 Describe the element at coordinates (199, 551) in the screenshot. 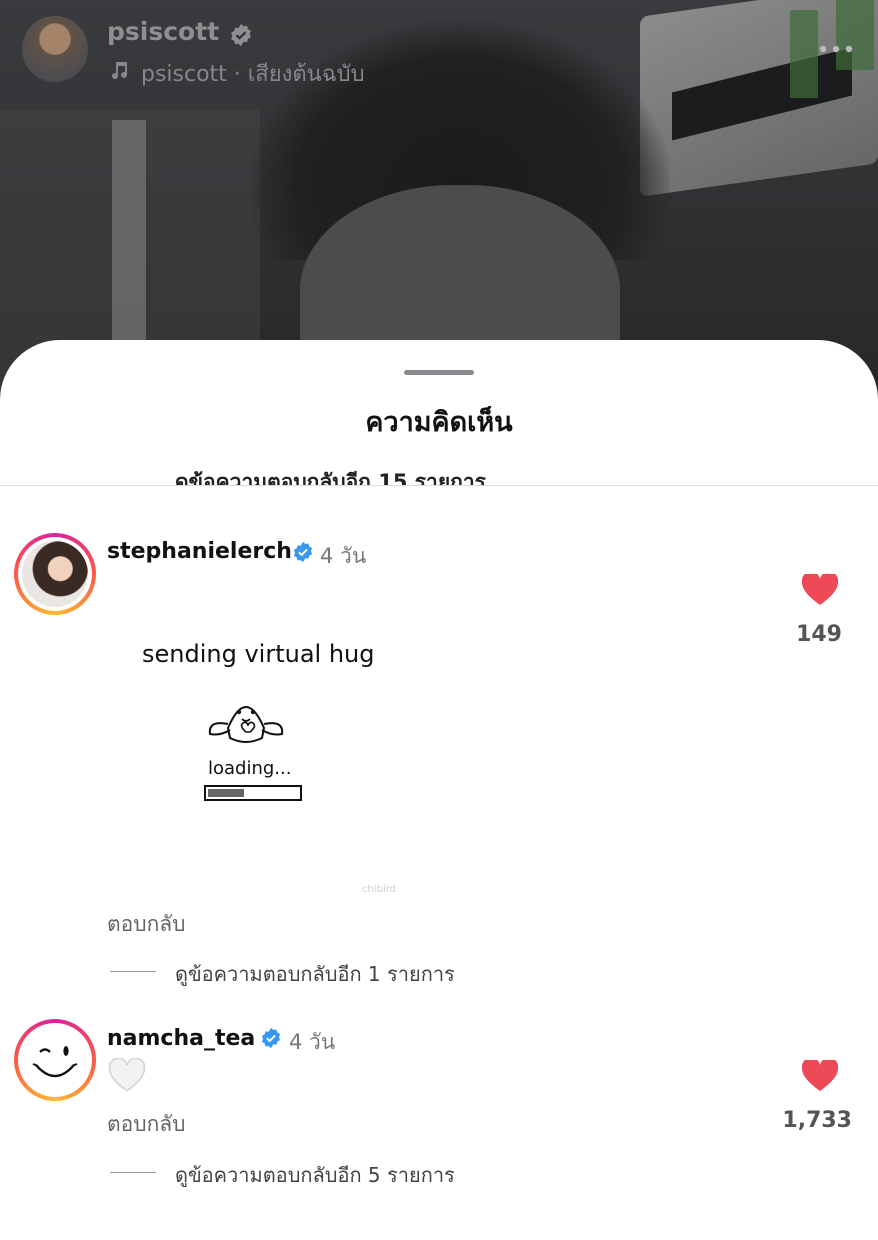

I see `comment-username: stephanielerch` at that location.